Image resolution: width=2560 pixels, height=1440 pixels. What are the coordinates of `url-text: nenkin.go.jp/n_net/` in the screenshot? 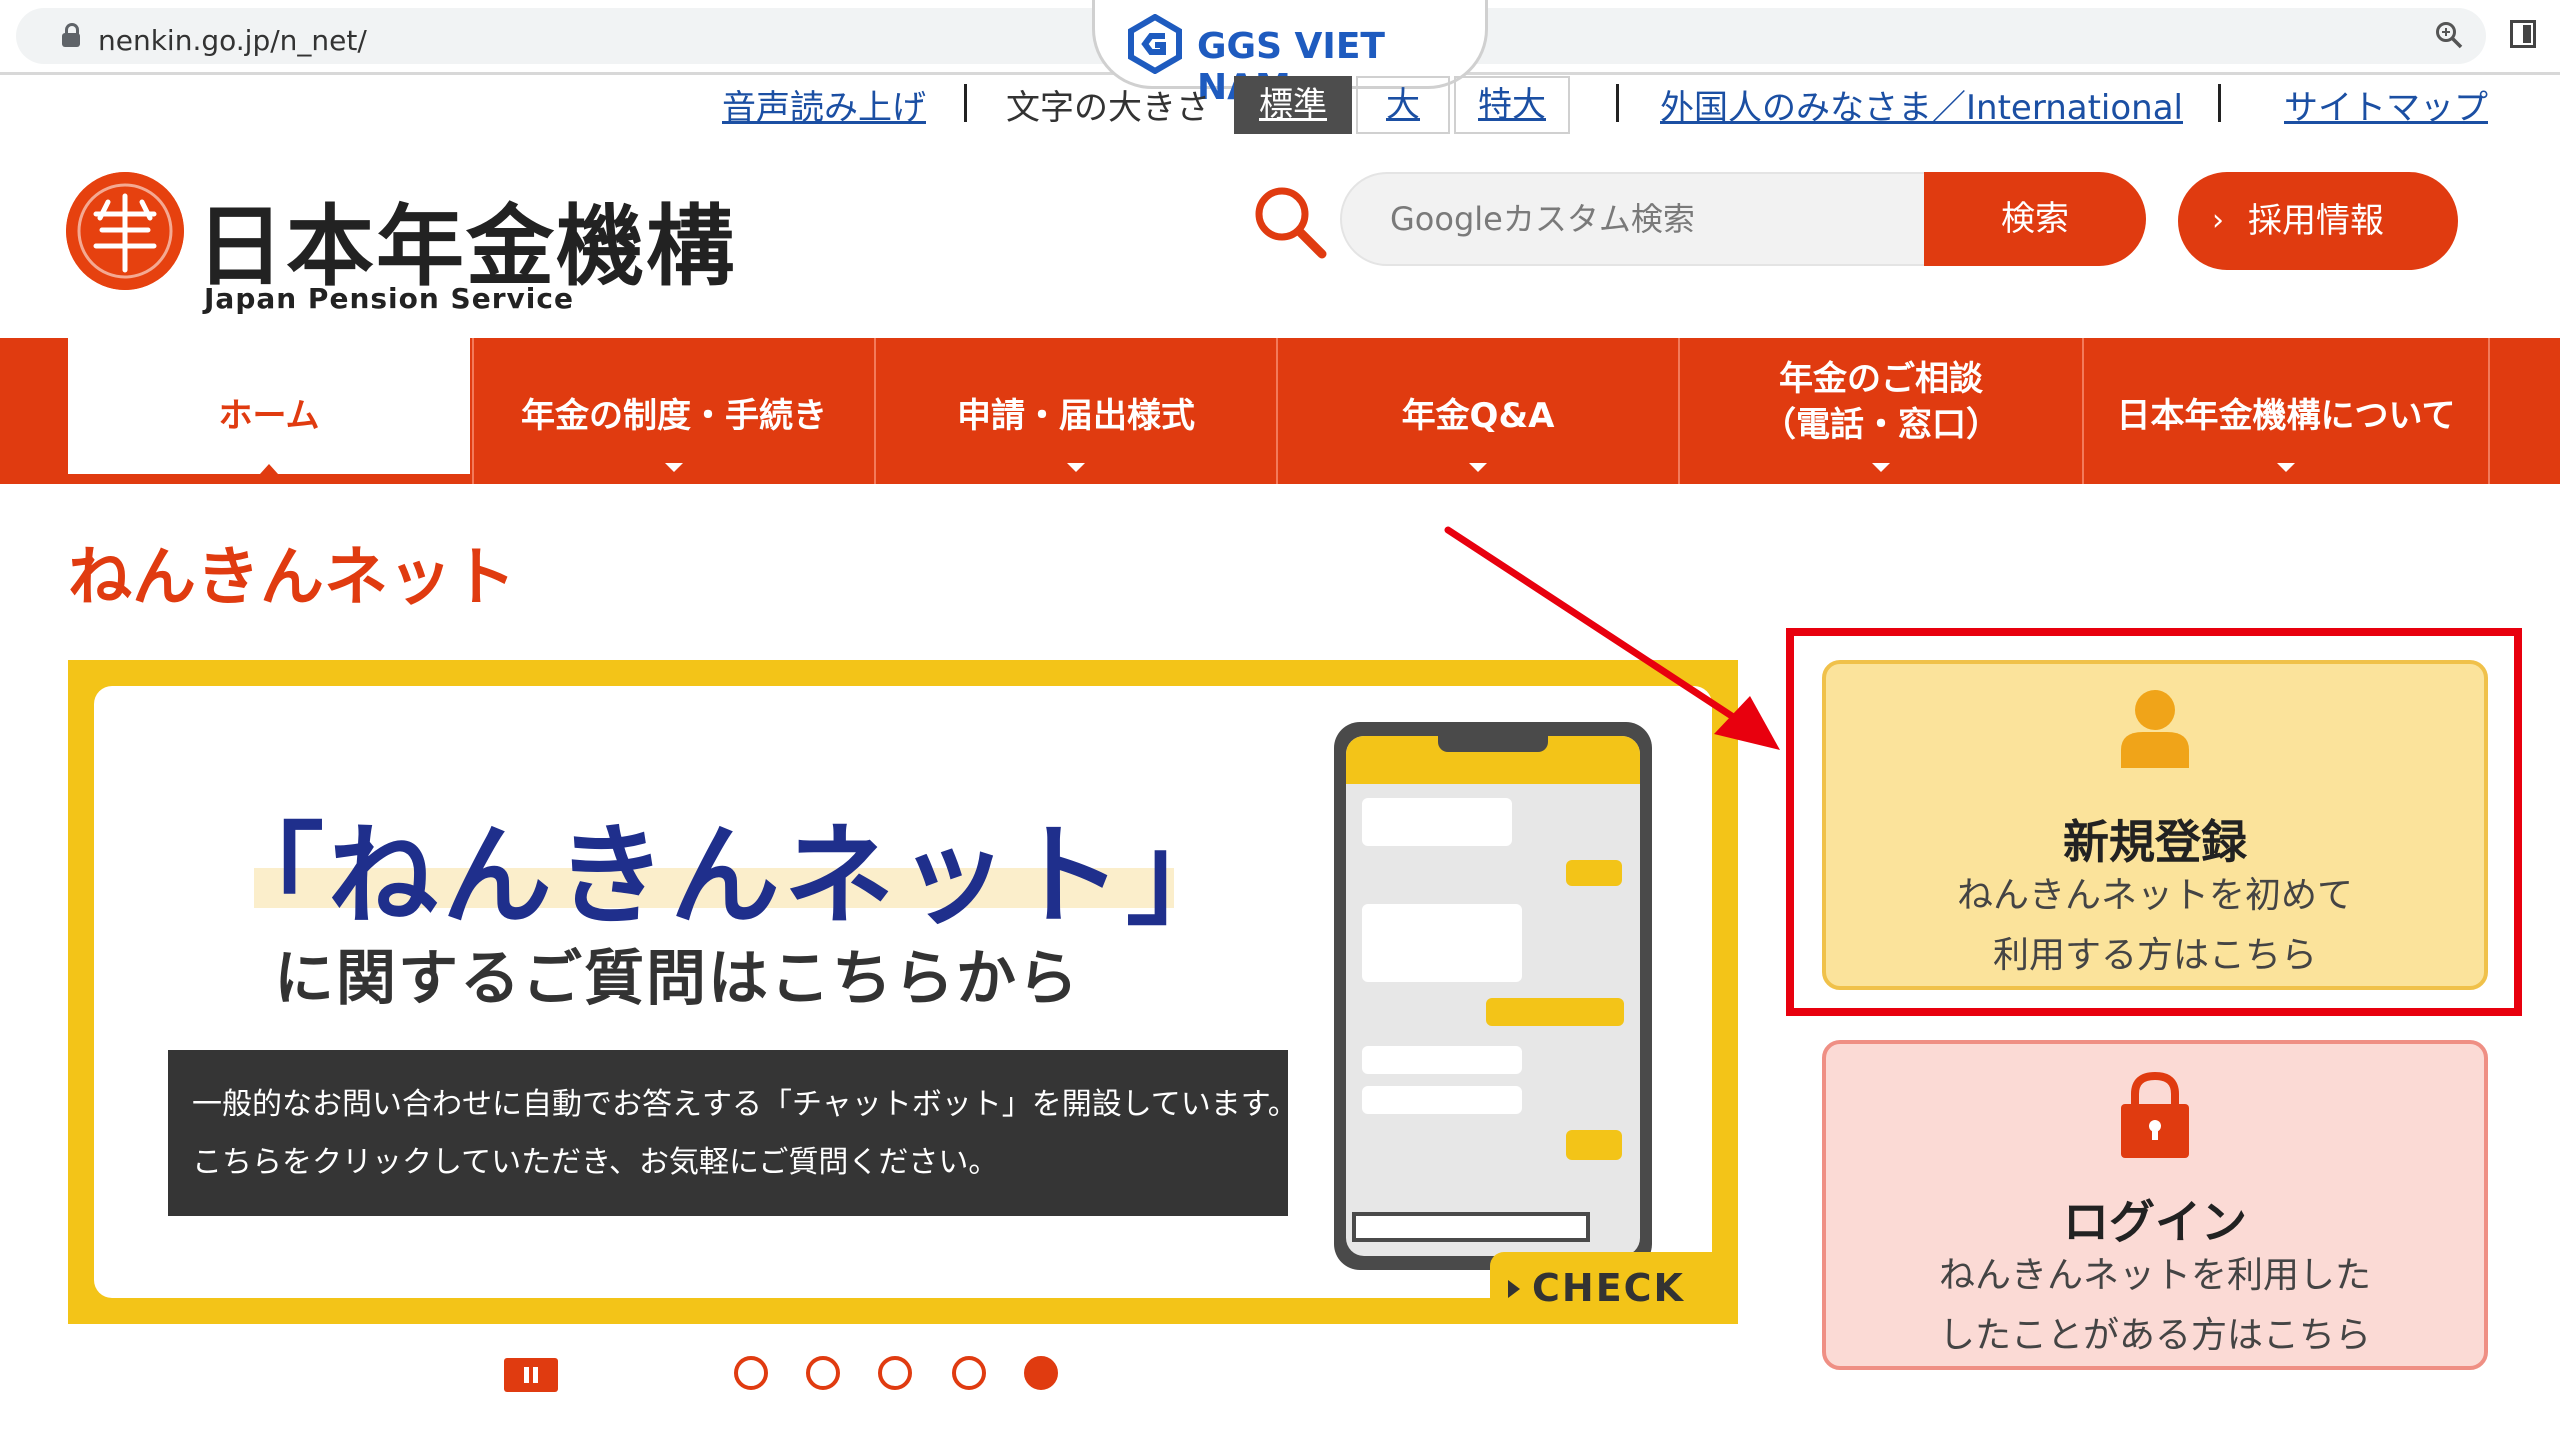 It's located at (232, 40).